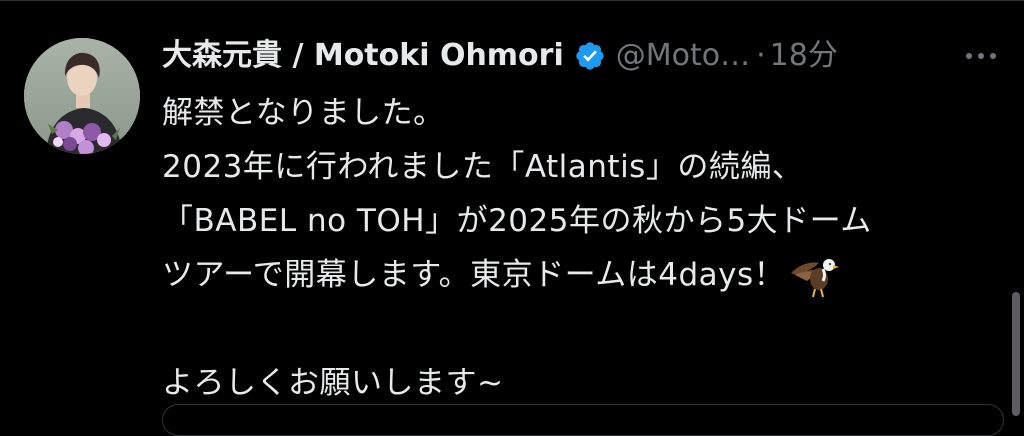 The image size is (1024, 436). What do you see at coordinates (483, 167) in the screenshot?
I see `tweet-text-line: 2023年に行われました「Atlantis」の続編、` at bounding box center [483, 167].